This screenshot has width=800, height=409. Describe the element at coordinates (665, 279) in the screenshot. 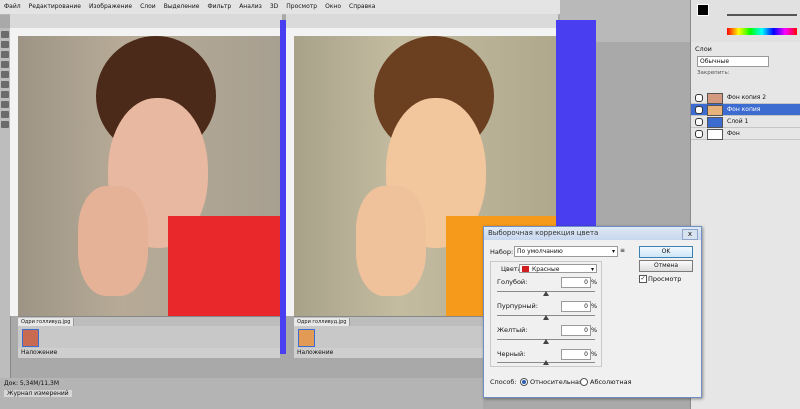

I see `preview-label: Просмотр` at that location.